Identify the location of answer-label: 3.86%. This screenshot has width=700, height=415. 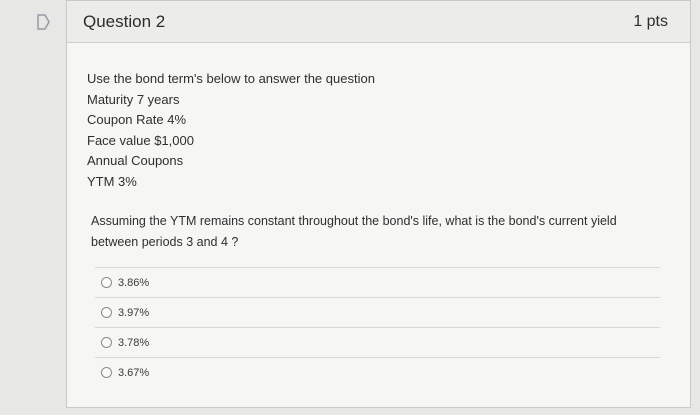
(134, 282).